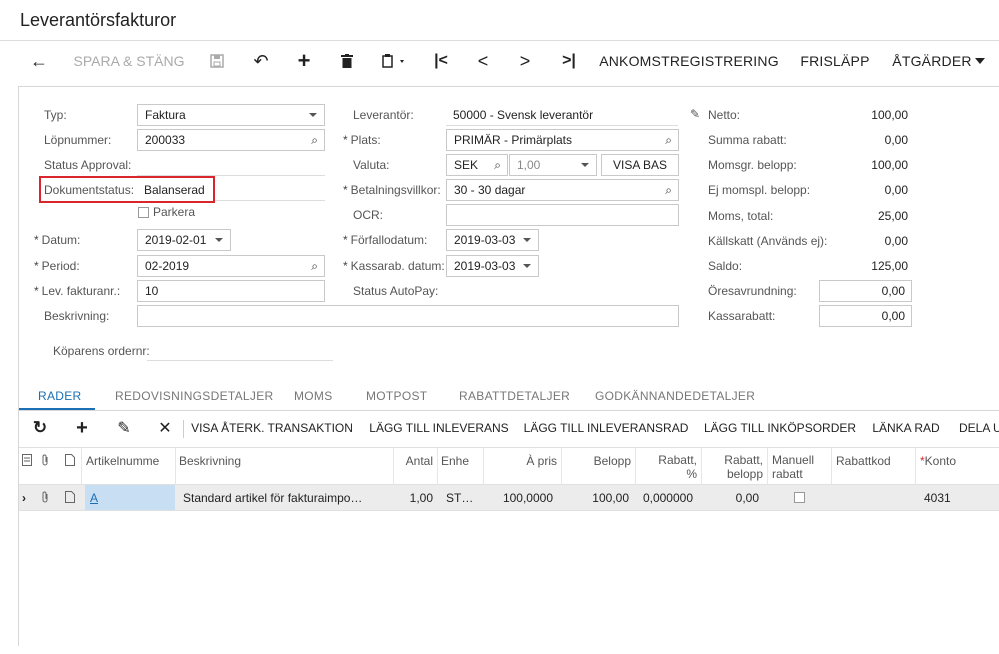 The image size is (999, 654). I want to click on valuta-field: SEK ⌕, so click(477, 165).